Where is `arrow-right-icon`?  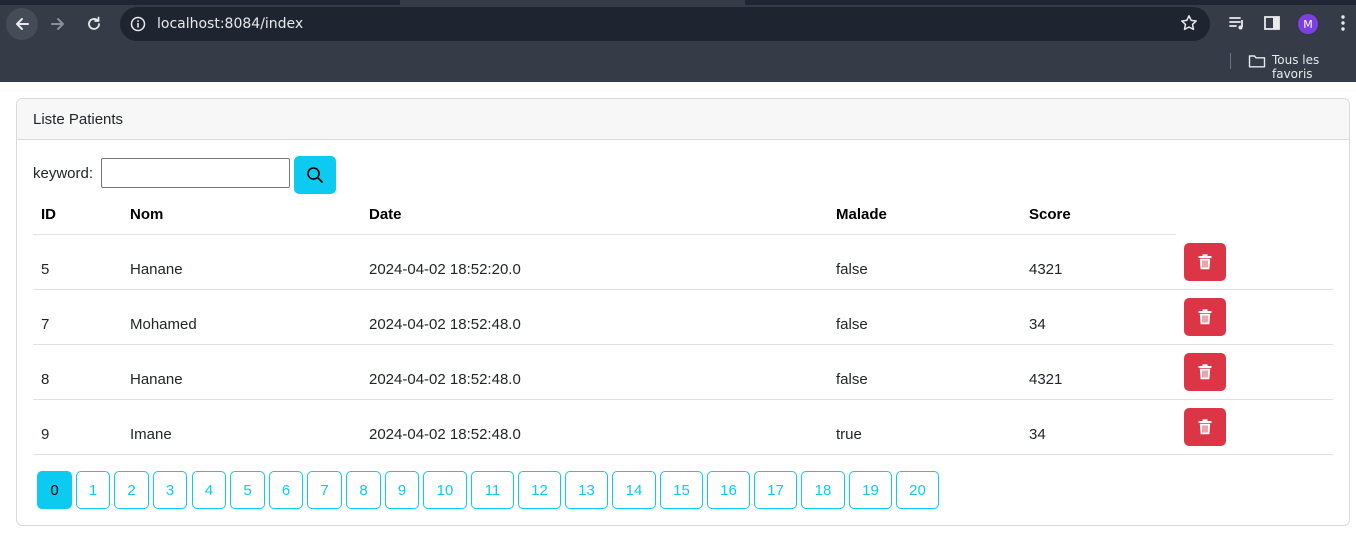 arrow-right-icon is located at coordinates (57, 24).